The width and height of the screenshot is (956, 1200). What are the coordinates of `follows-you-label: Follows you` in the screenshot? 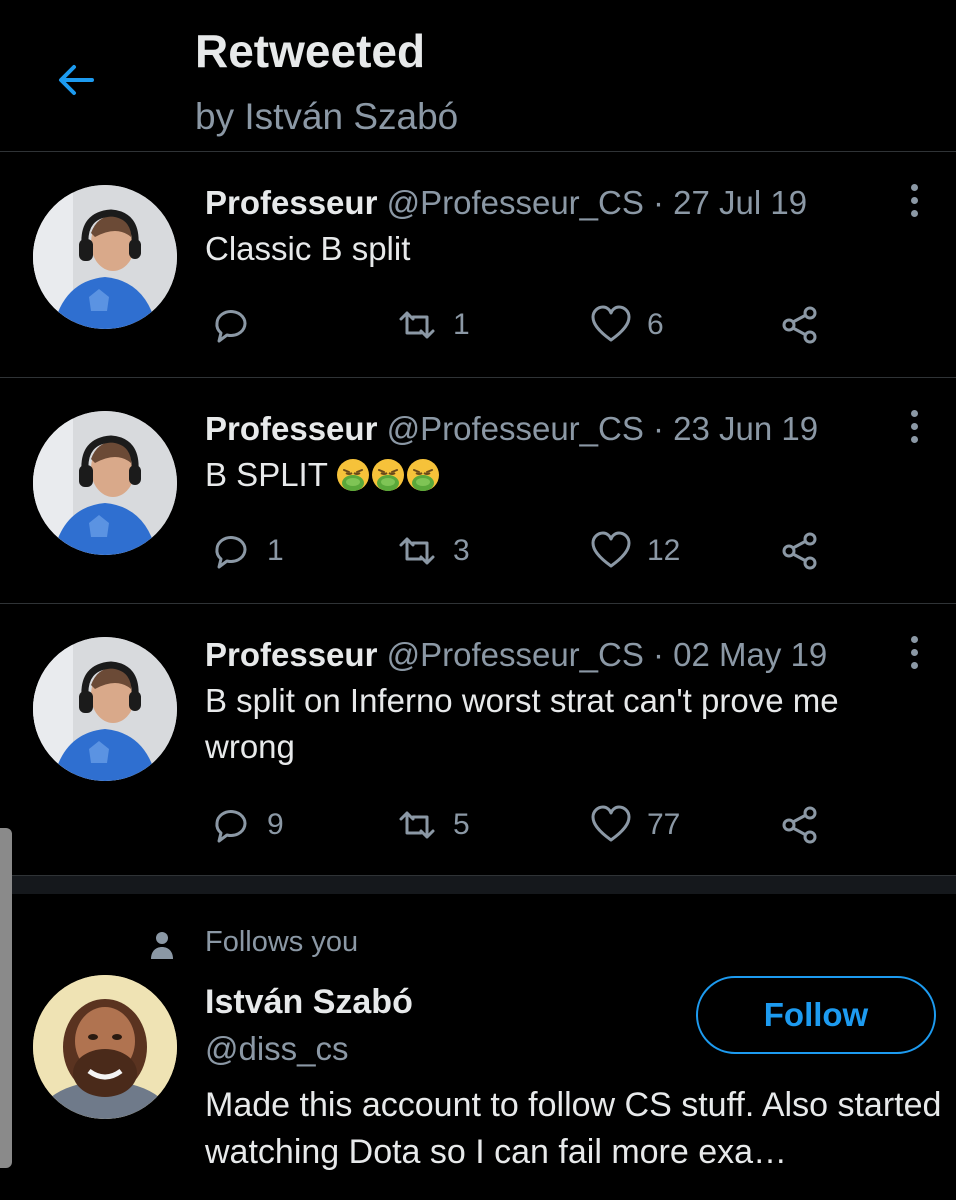 It's located at (282, 942).